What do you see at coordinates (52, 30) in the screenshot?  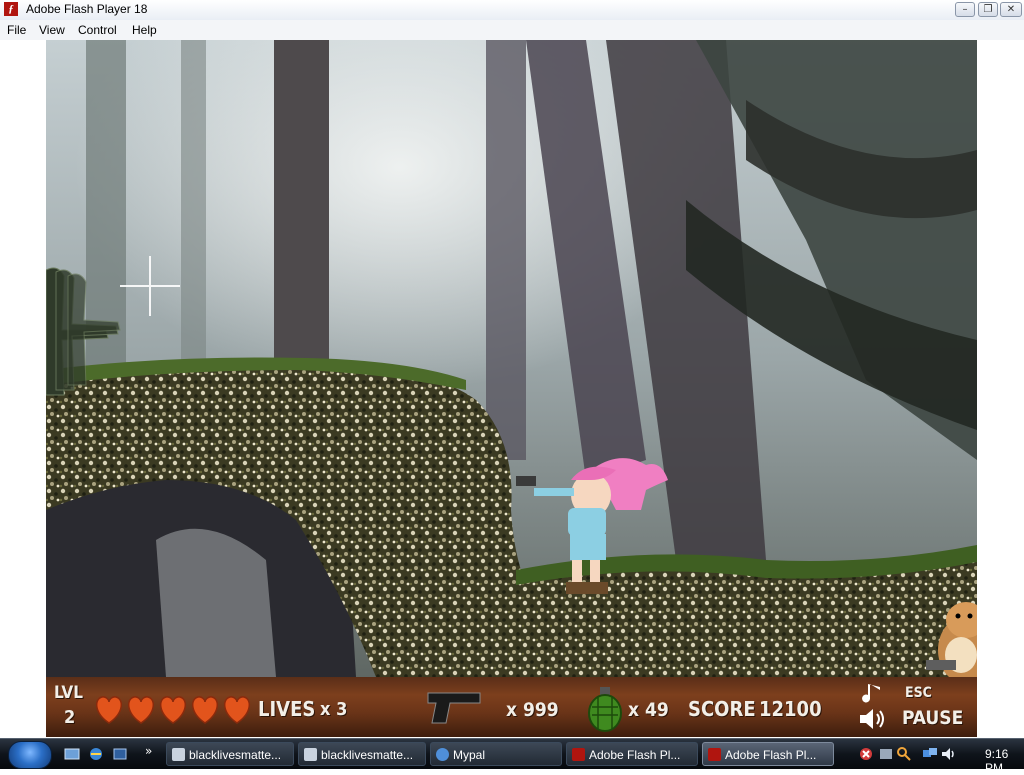 I see `menu-view: View` at bounding box center [52, 30].